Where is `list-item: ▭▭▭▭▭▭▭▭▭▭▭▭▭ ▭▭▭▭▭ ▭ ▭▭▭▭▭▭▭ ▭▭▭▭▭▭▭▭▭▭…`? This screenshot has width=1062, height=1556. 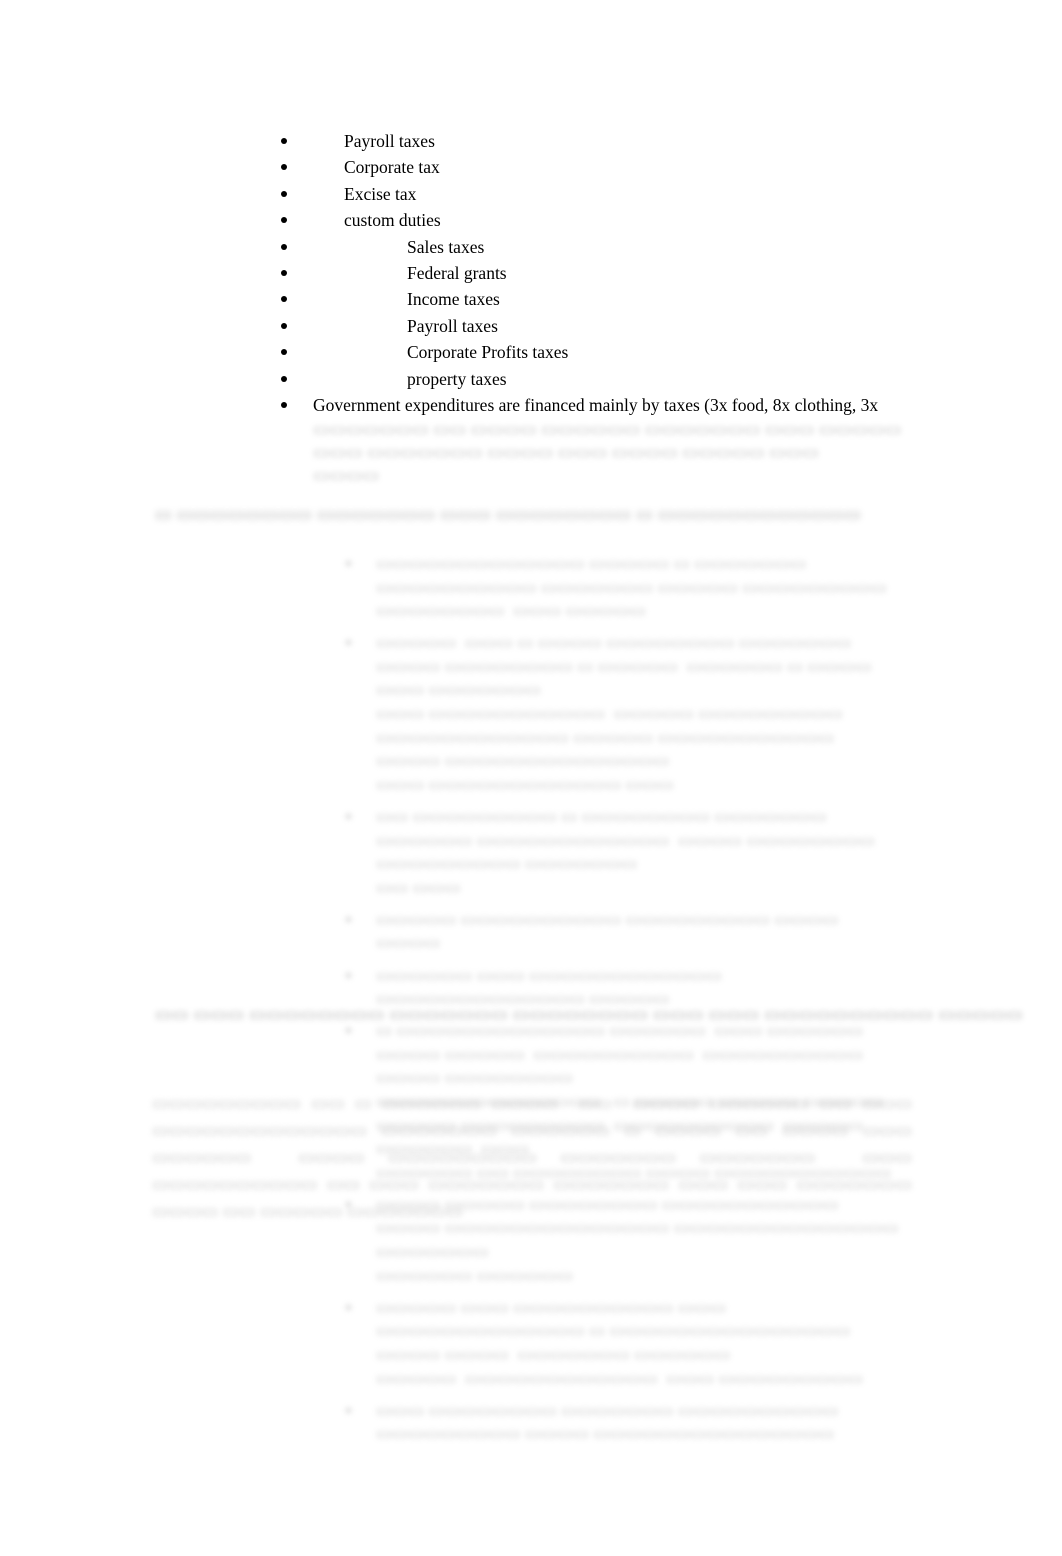
list-item: ▭▭▭▭▭▭▭▭▭▭▭▭▭ ▭▭▭▭▭ ▭ ▭▭▭▭▭▭▭ ▭▭▭▭▭▭▭▭▭▭… is located at coordinates (620, 587).